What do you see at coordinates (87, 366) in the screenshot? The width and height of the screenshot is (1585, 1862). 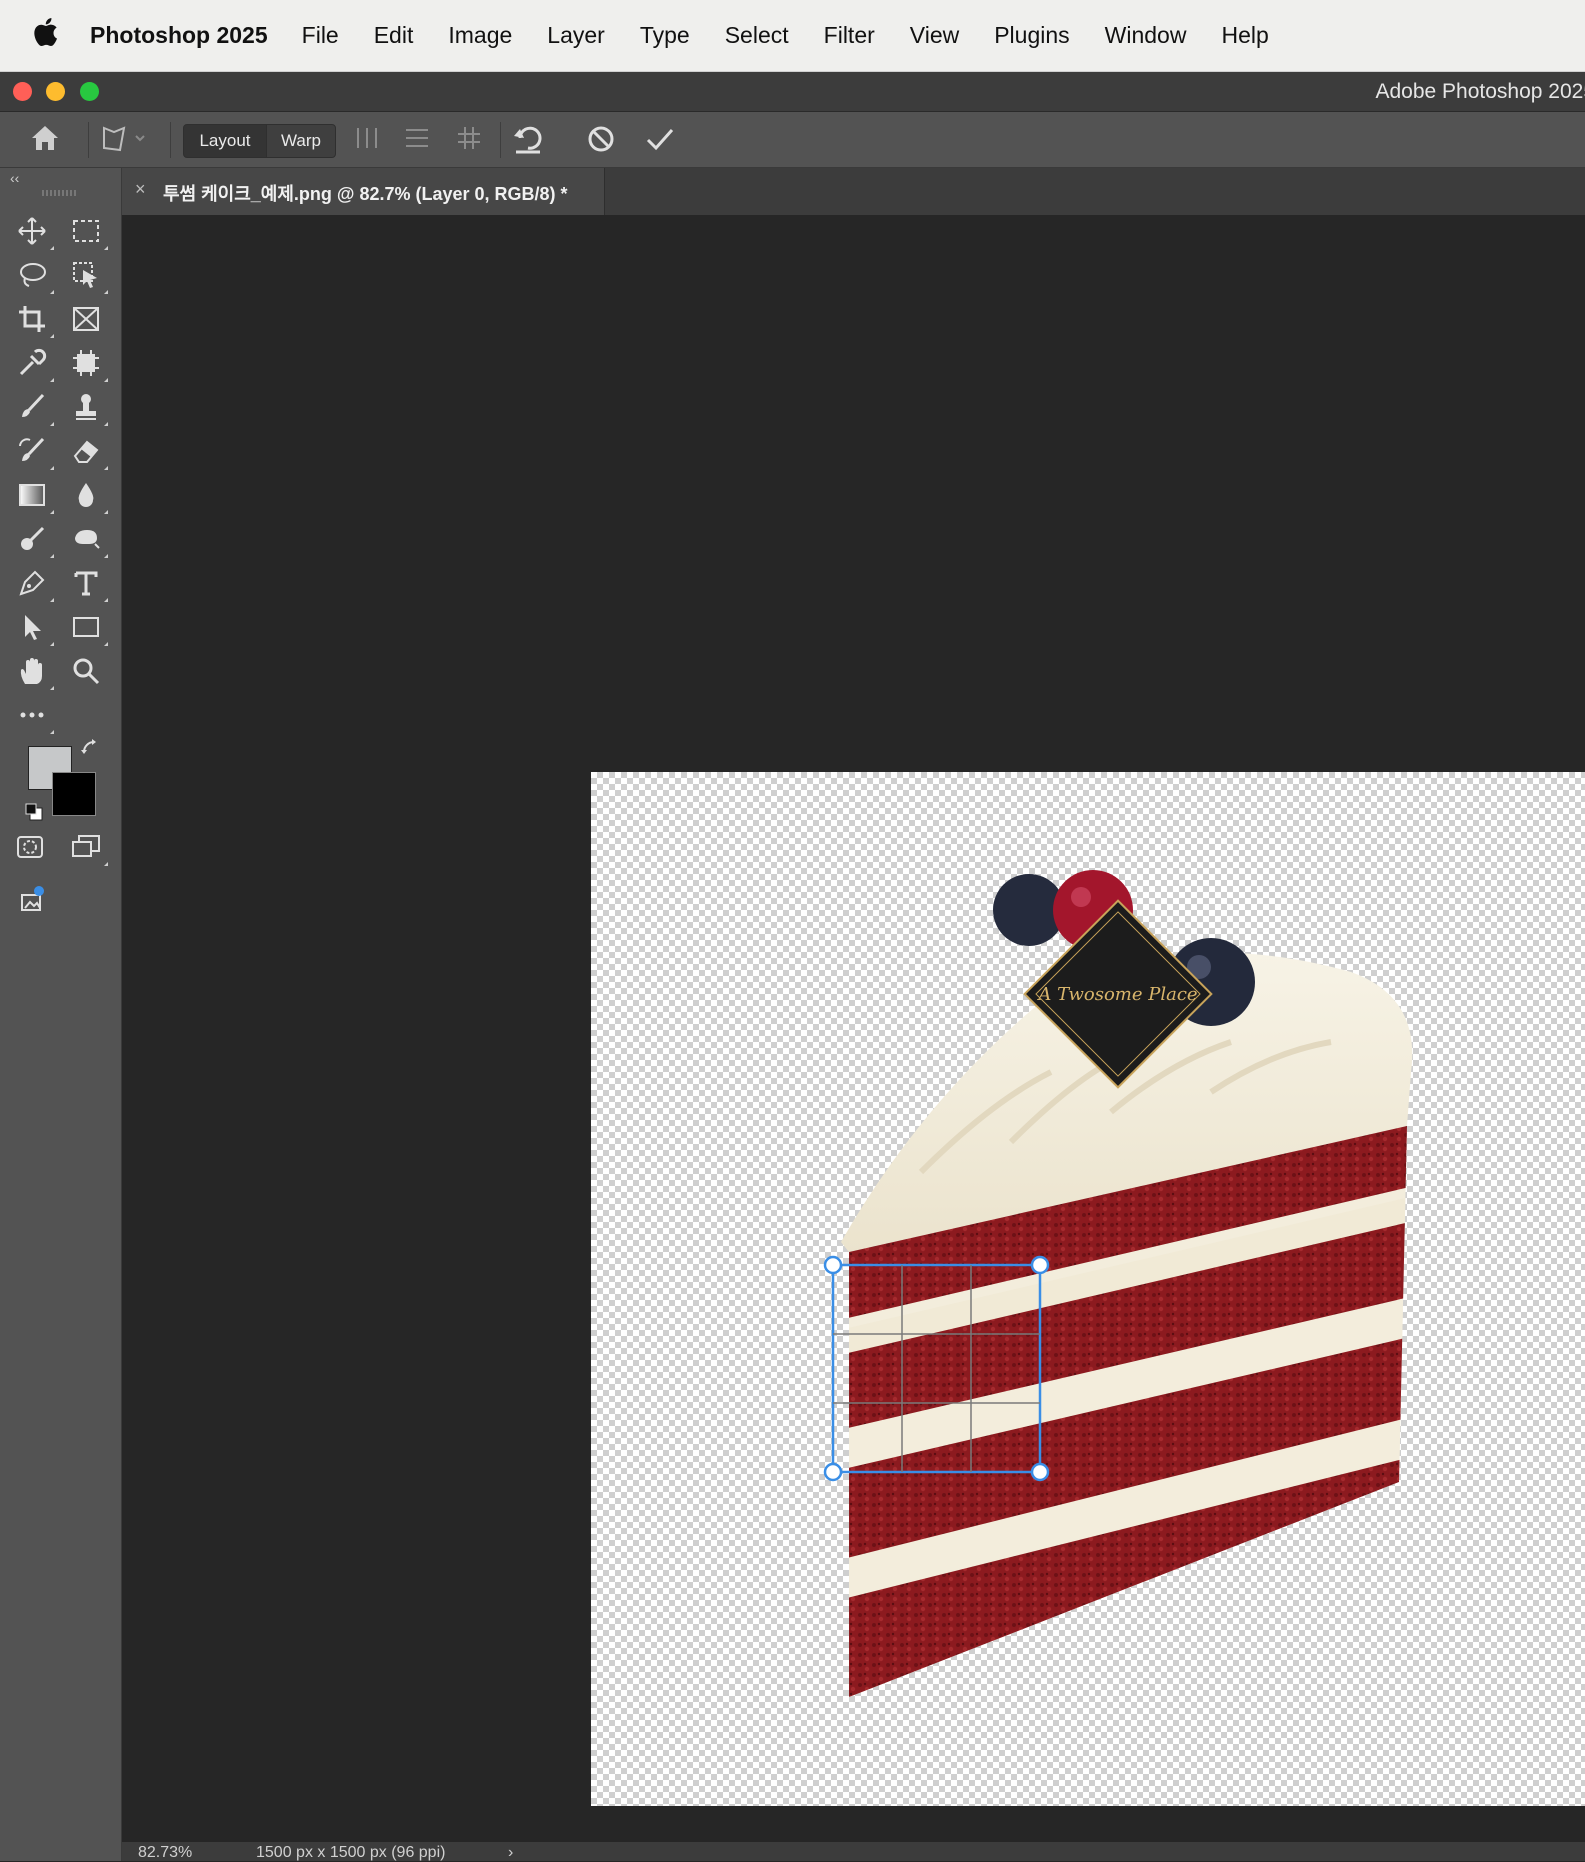 I see `spot-healing-tool-icon` at bounding box center [87, 366].